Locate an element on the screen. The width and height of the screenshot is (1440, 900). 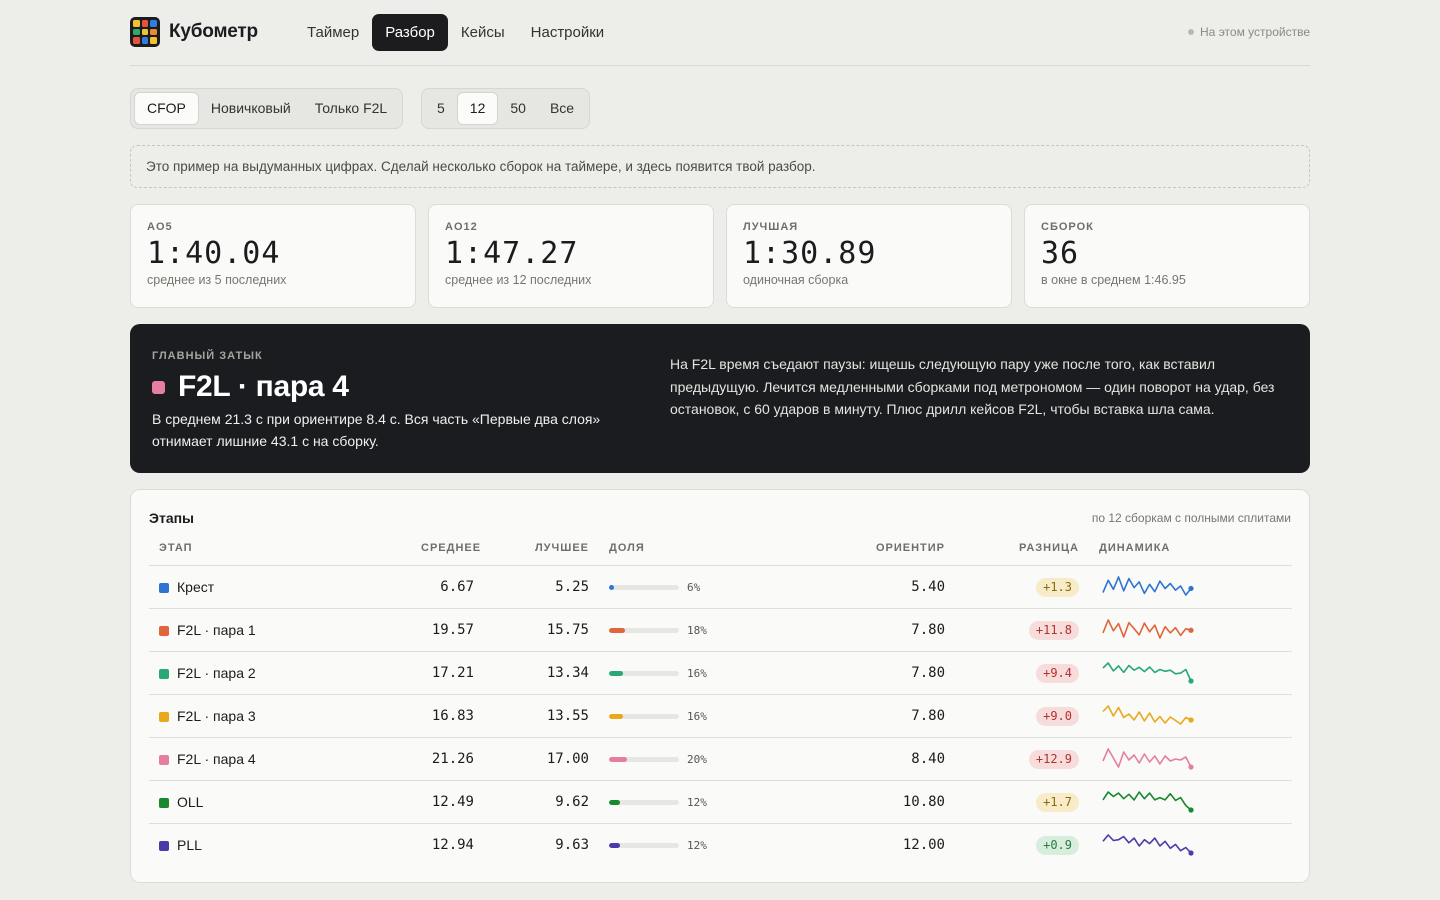
diff-badge: +1.7 is located at coordinates (1057, 802).